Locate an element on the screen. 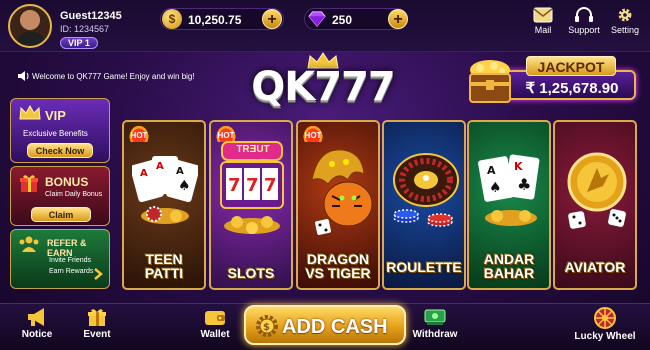  gem-icon is located at coordinates (317, 19).